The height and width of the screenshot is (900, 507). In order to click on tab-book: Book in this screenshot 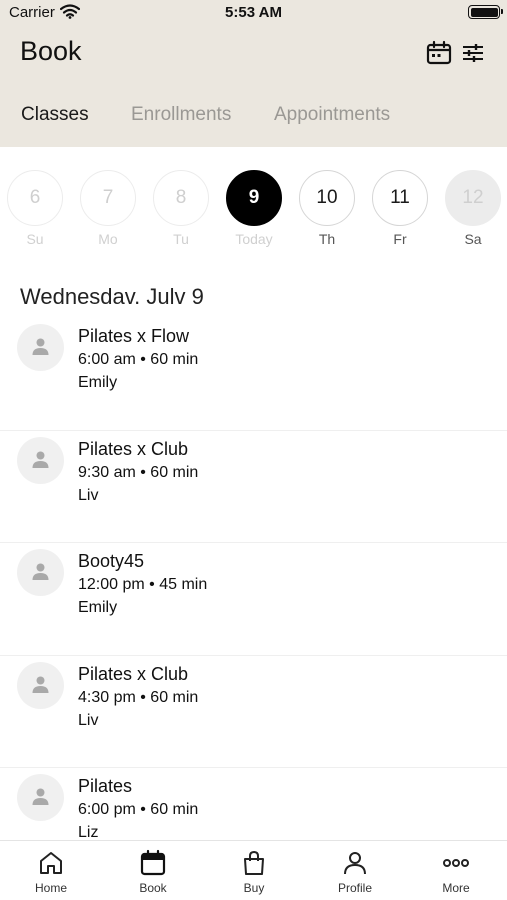, I will do `click(153, 872)`.